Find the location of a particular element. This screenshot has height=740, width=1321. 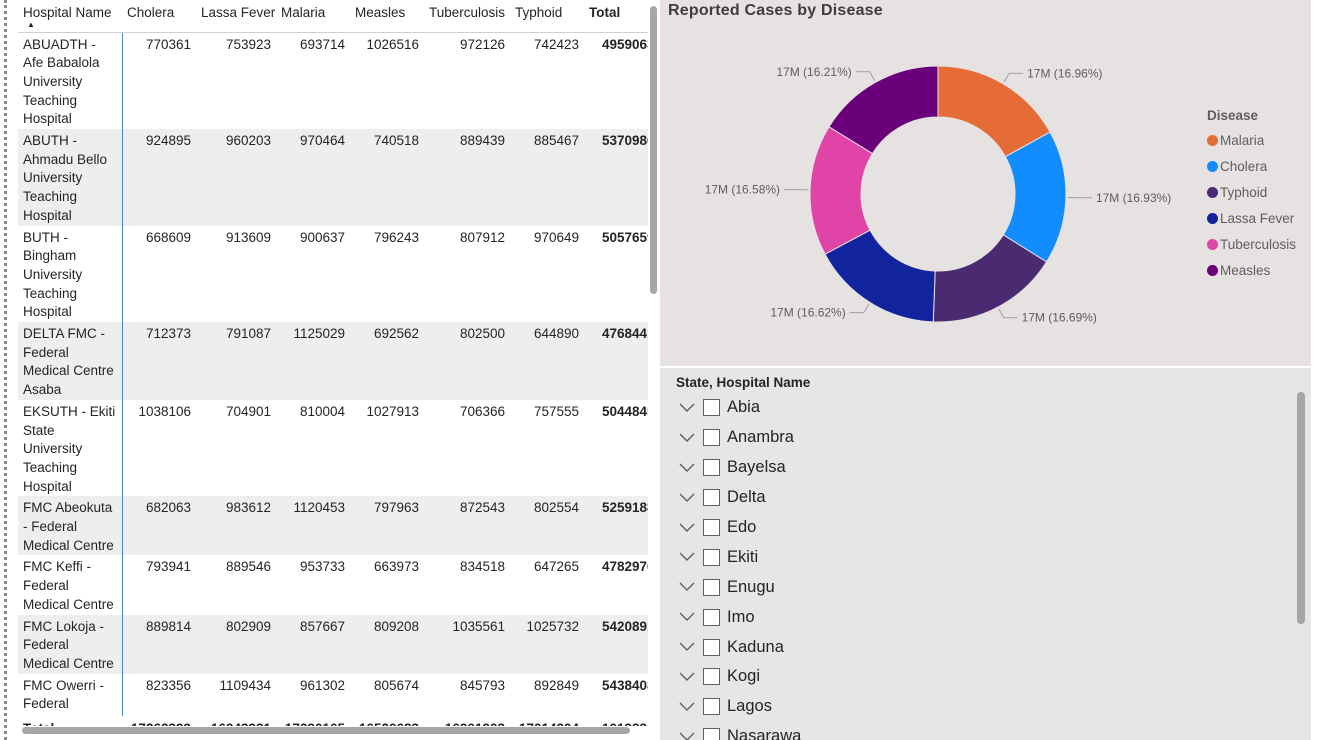

slicer-item-ekiti: Ekiti is located at coordinates (986, 557).